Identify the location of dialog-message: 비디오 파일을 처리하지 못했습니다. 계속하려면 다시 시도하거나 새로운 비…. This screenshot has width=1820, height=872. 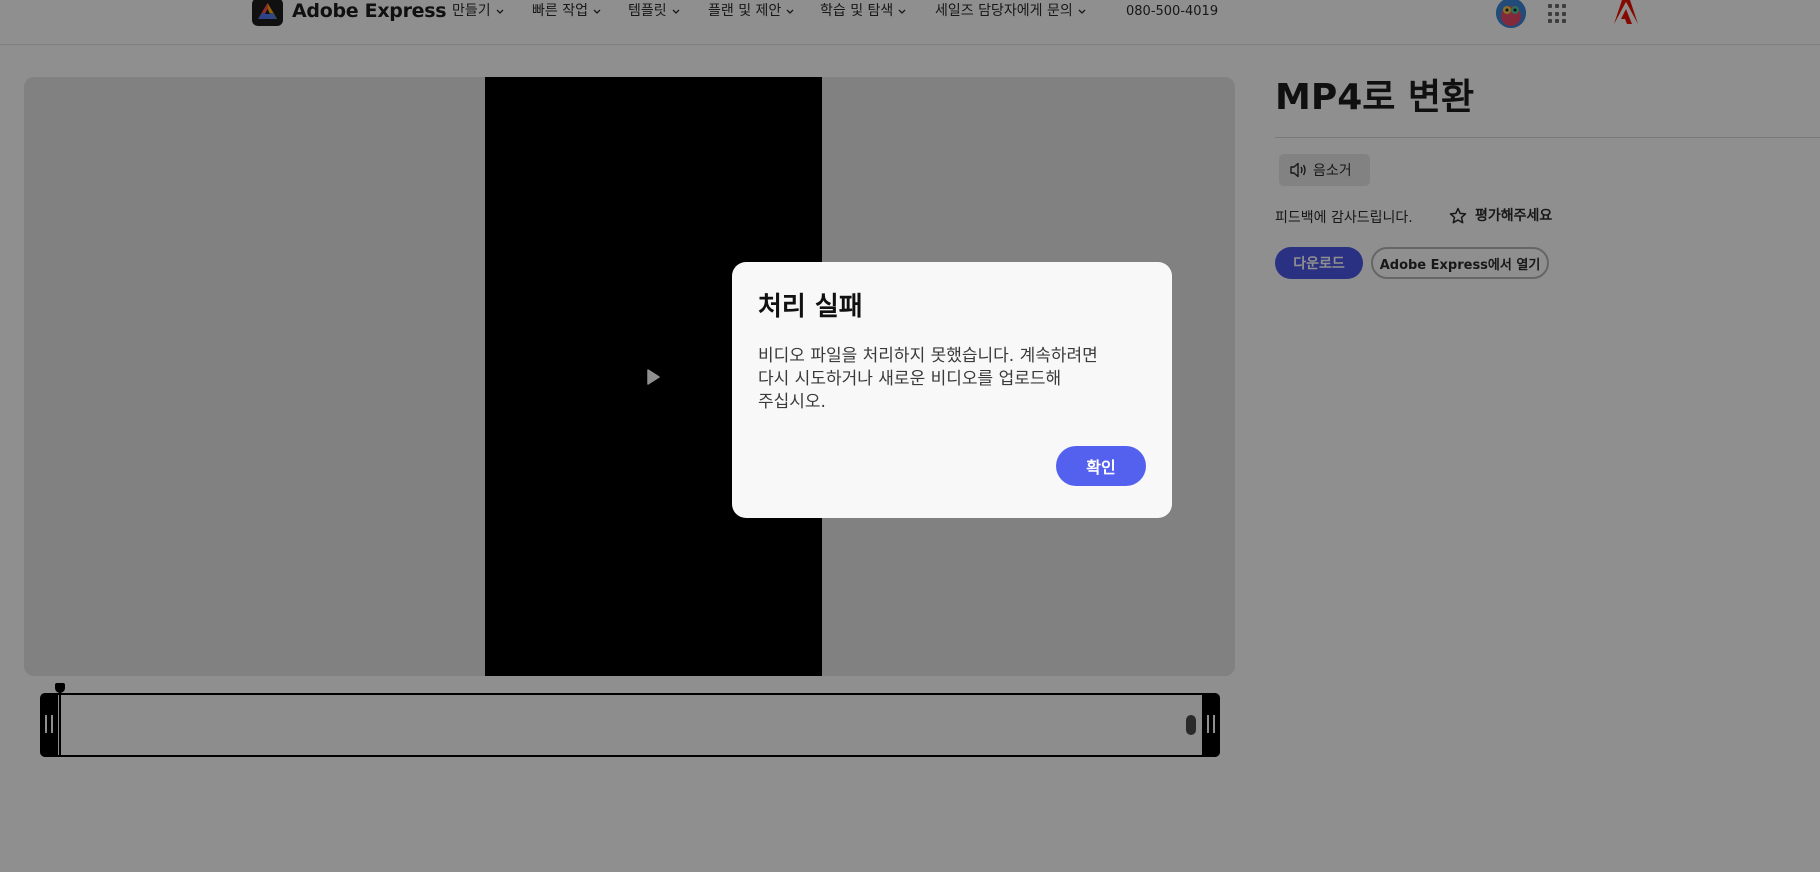
(956, 379).